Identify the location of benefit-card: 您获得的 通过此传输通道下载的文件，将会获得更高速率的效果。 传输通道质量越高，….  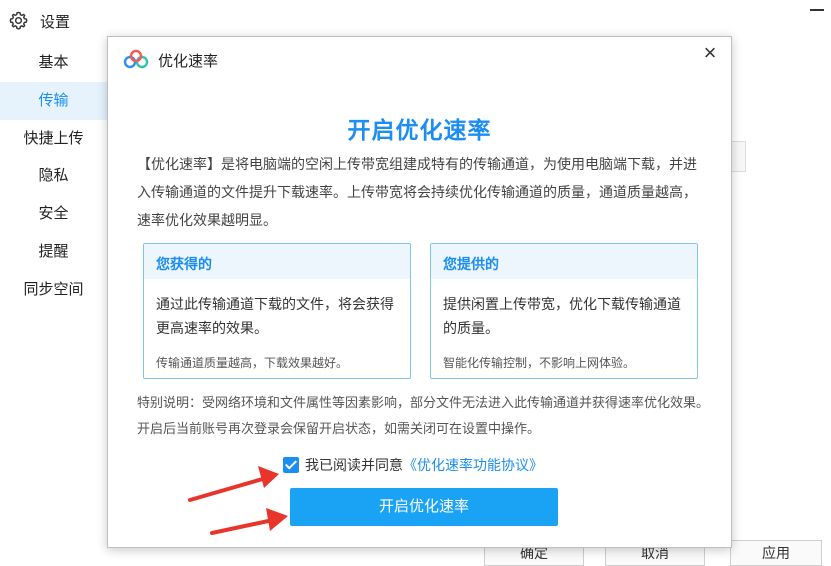
(277, 311).